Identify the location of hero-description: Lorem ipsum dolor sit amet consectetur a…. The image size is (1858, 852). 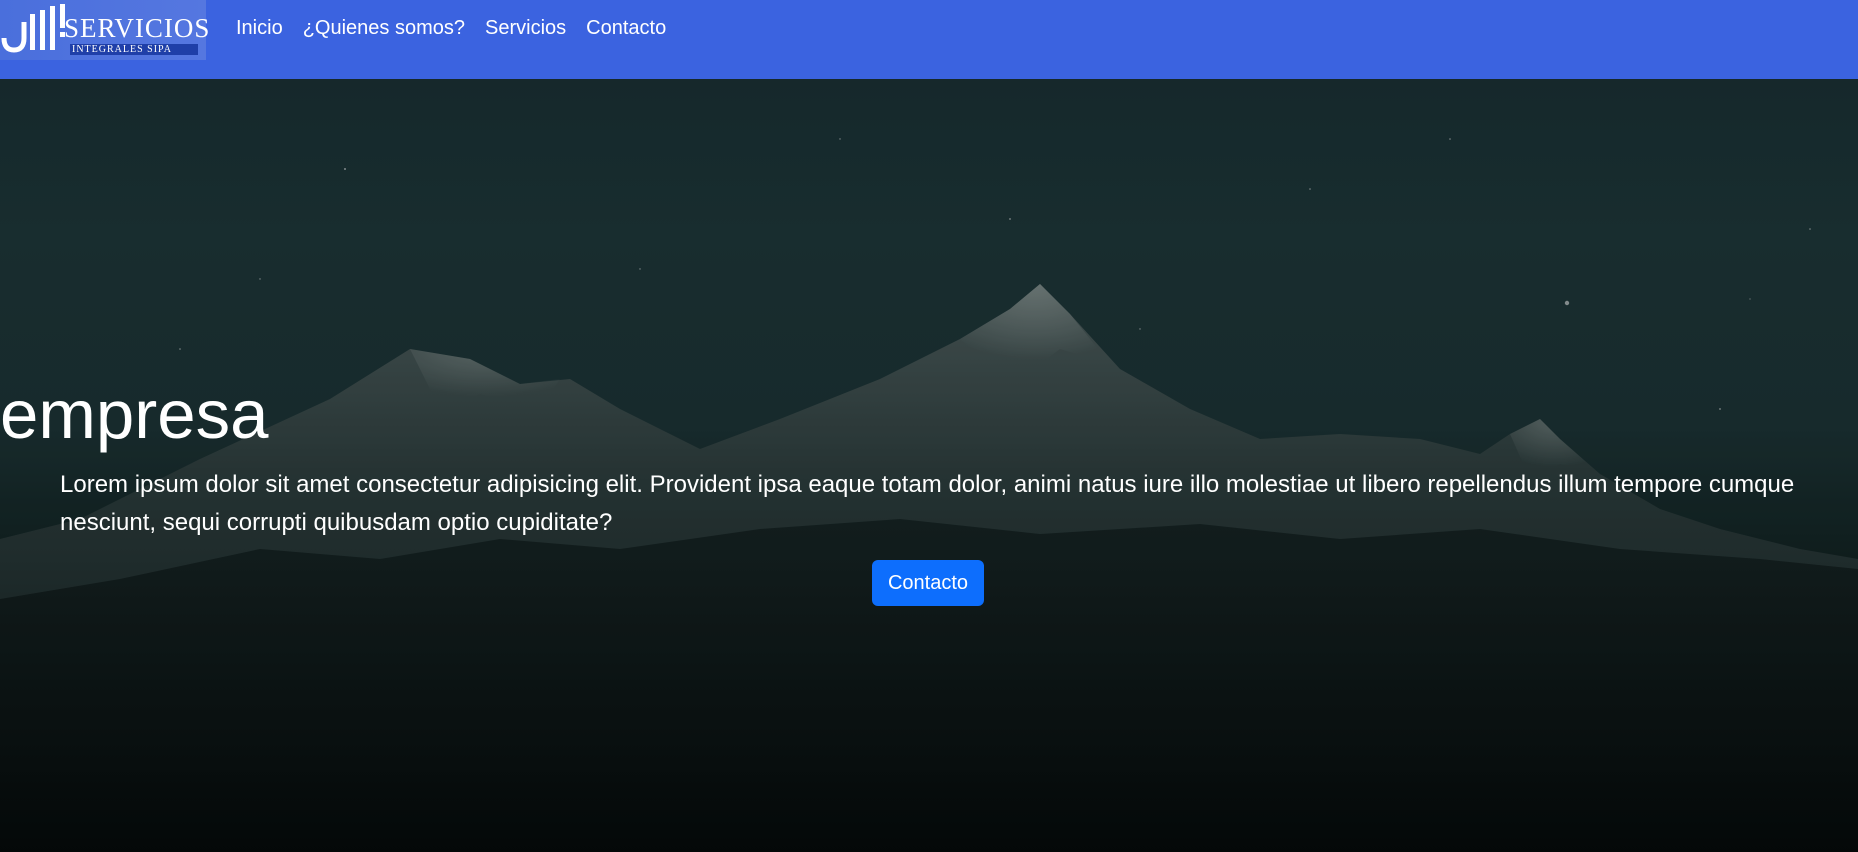
(927, 503).